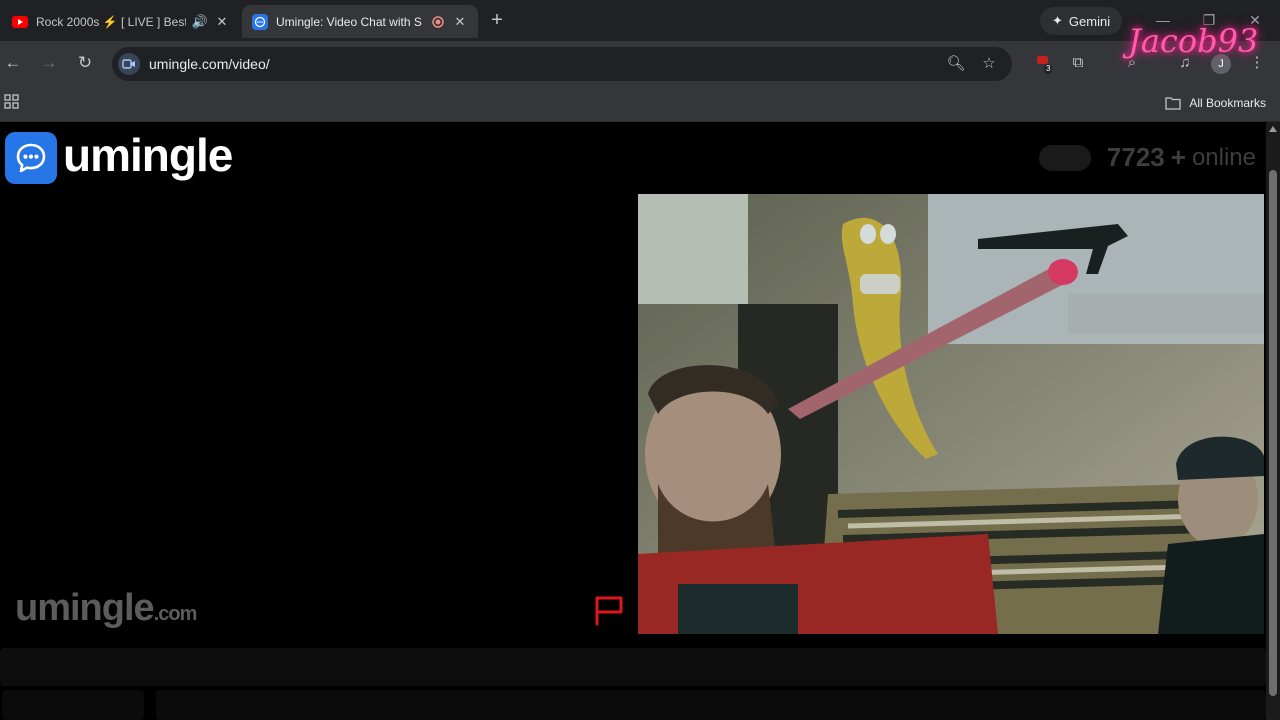 The image size is (1280, 720). Describe the element at coordinates (49, 63) in the screenshot. I see `forward-button: →` at that location.